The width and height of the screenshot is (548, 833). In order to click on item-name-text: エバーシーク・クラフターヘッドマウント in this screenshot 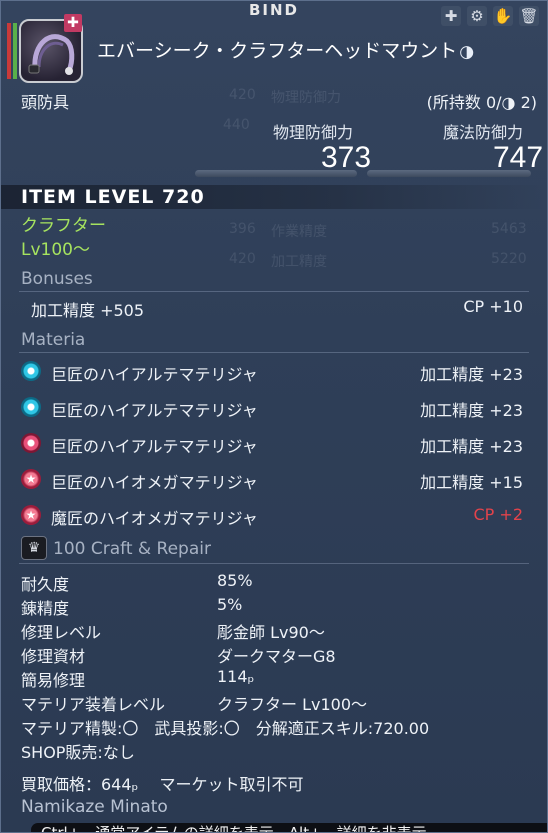, I will do `click(277, 51)`.